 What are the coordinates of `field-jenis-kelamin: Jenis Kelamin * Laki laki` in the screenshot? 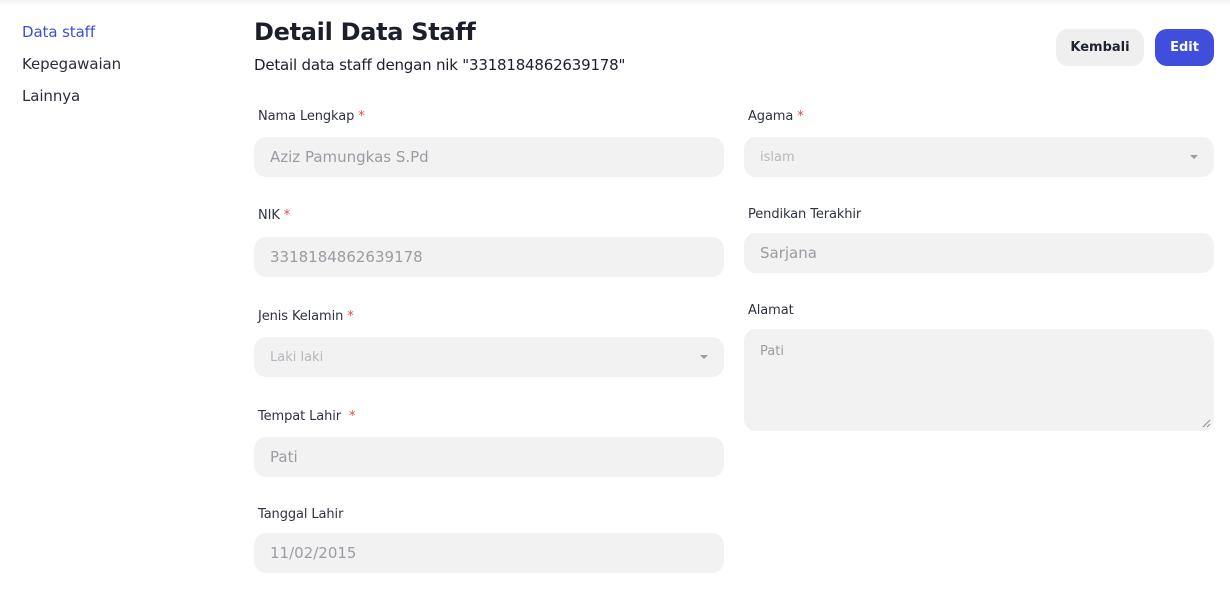 It's located at (489, 342).